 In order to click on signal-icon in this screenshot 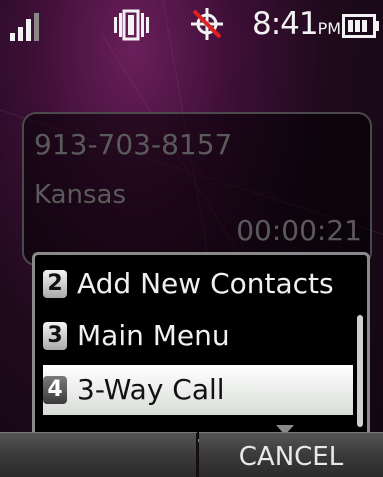, I will do `click(27, 27)`.